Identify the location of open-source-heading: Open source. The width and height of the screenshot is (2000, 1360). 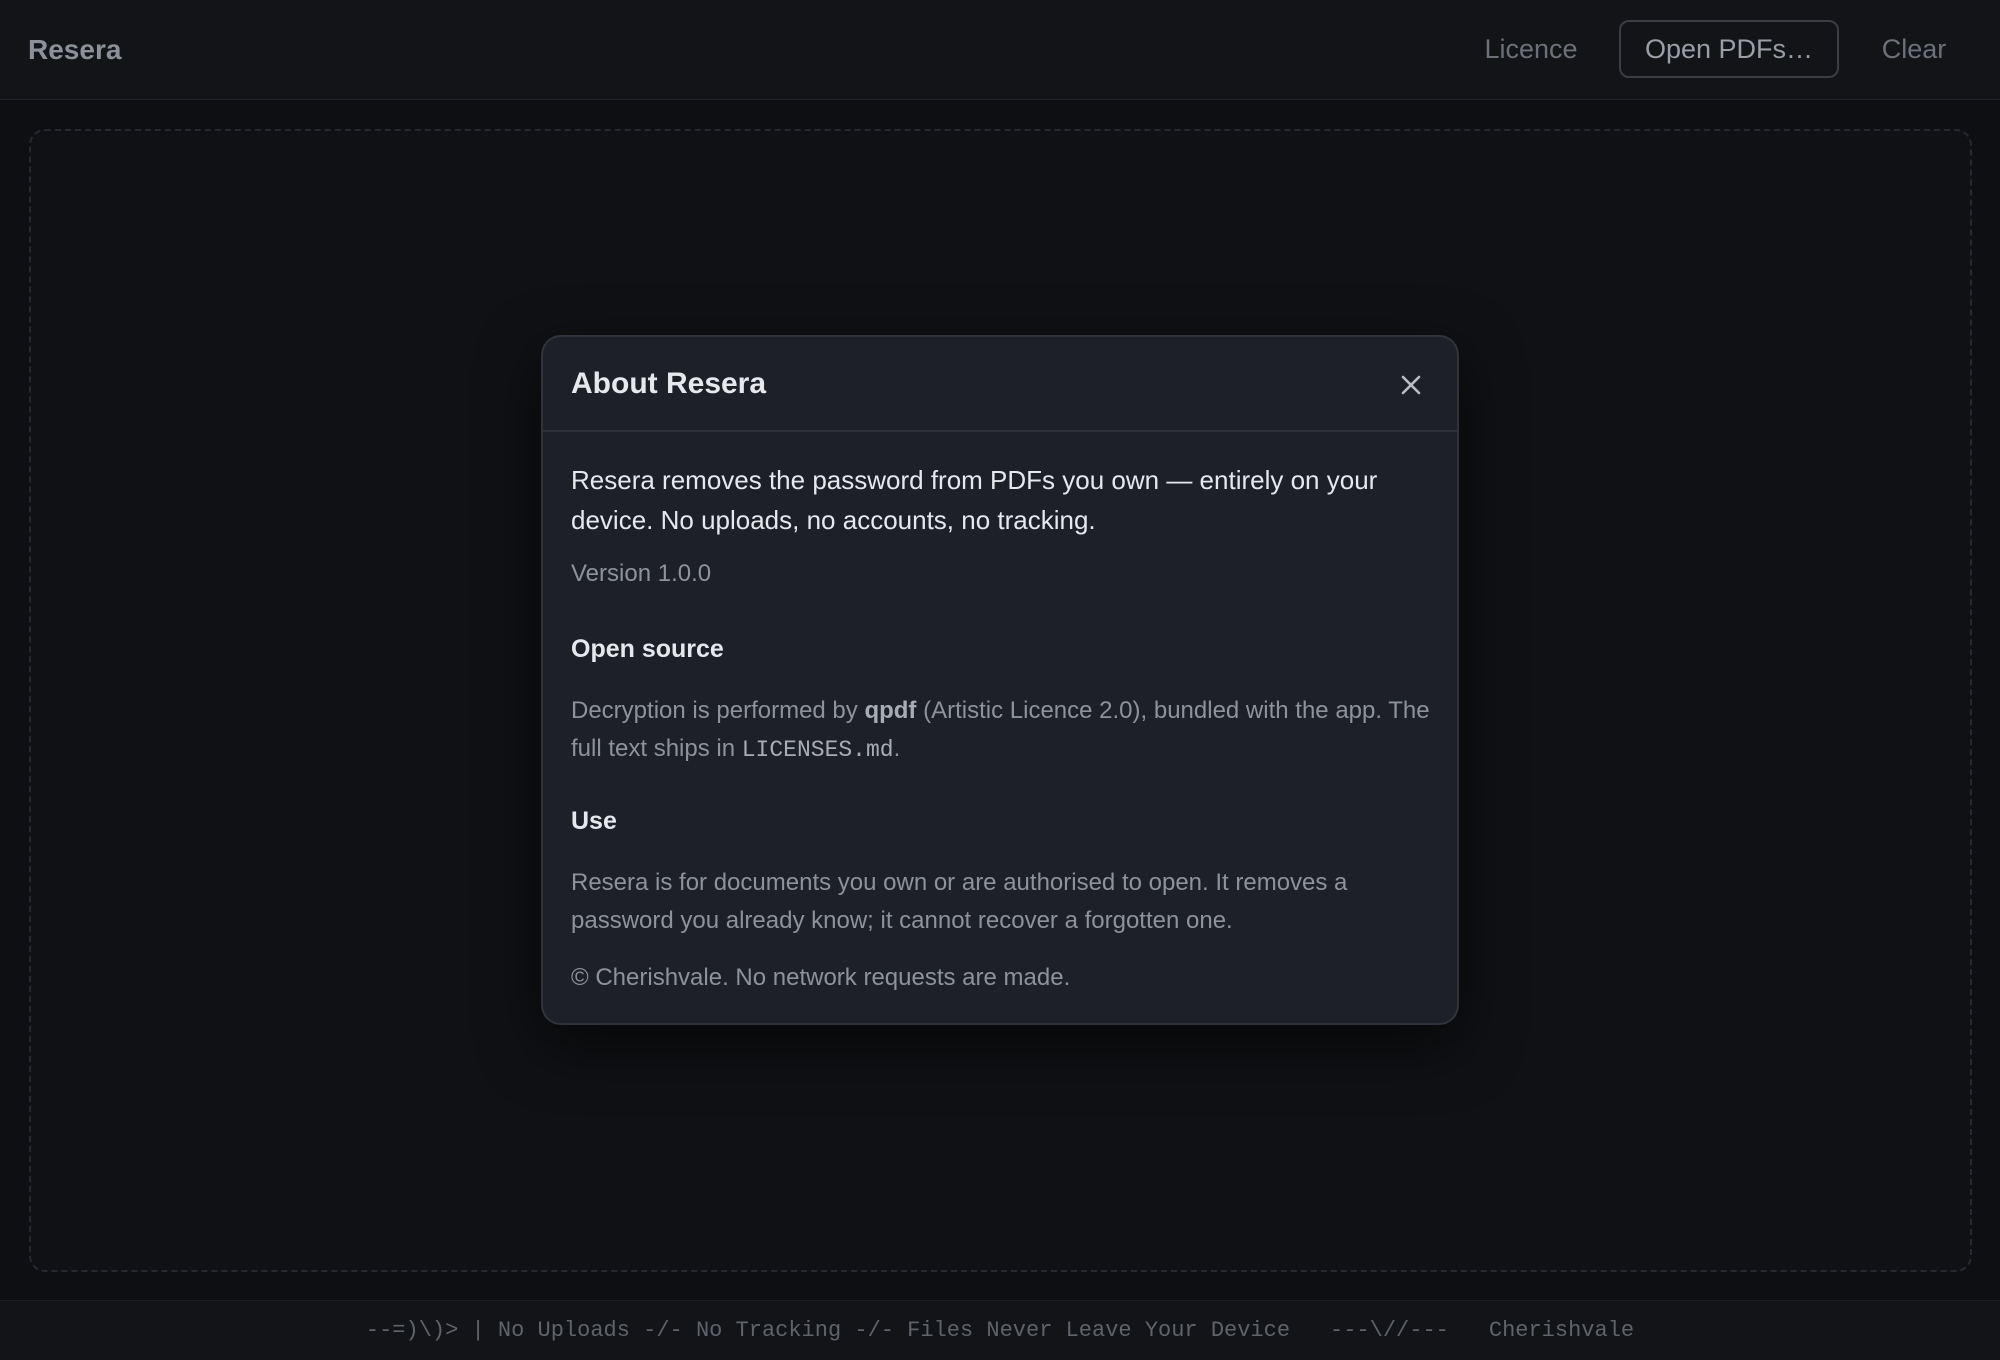
(647, 649).